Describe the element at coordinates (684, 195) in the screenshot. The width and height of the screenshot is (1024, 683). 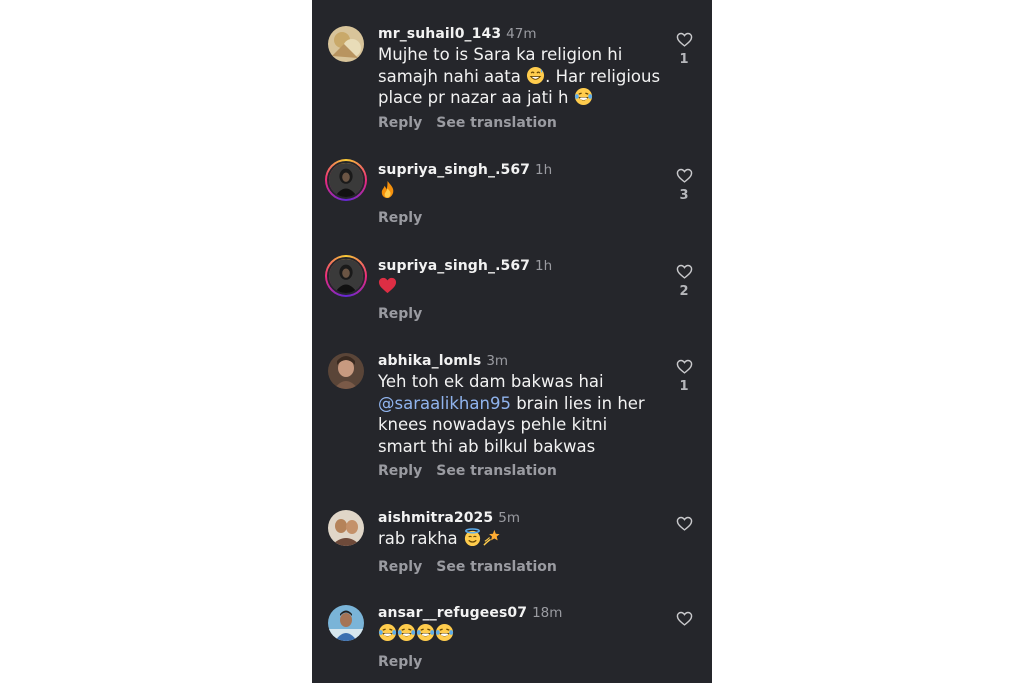
I see `like-count: 3` at that location.